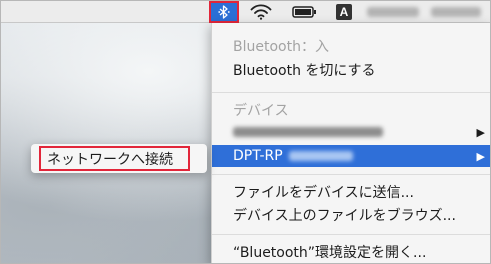  I want to click on wifi-icon, so click(261, 12).